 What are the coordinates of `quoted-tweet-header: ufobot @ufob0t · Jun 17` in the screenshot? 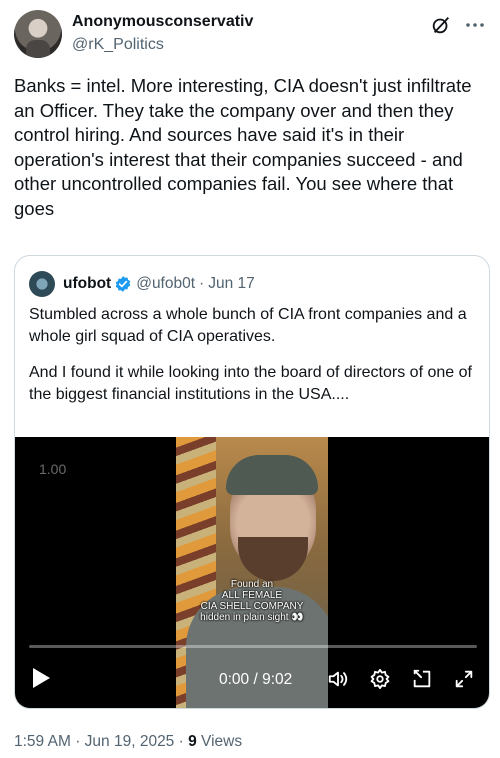 It's located at (142, 284).